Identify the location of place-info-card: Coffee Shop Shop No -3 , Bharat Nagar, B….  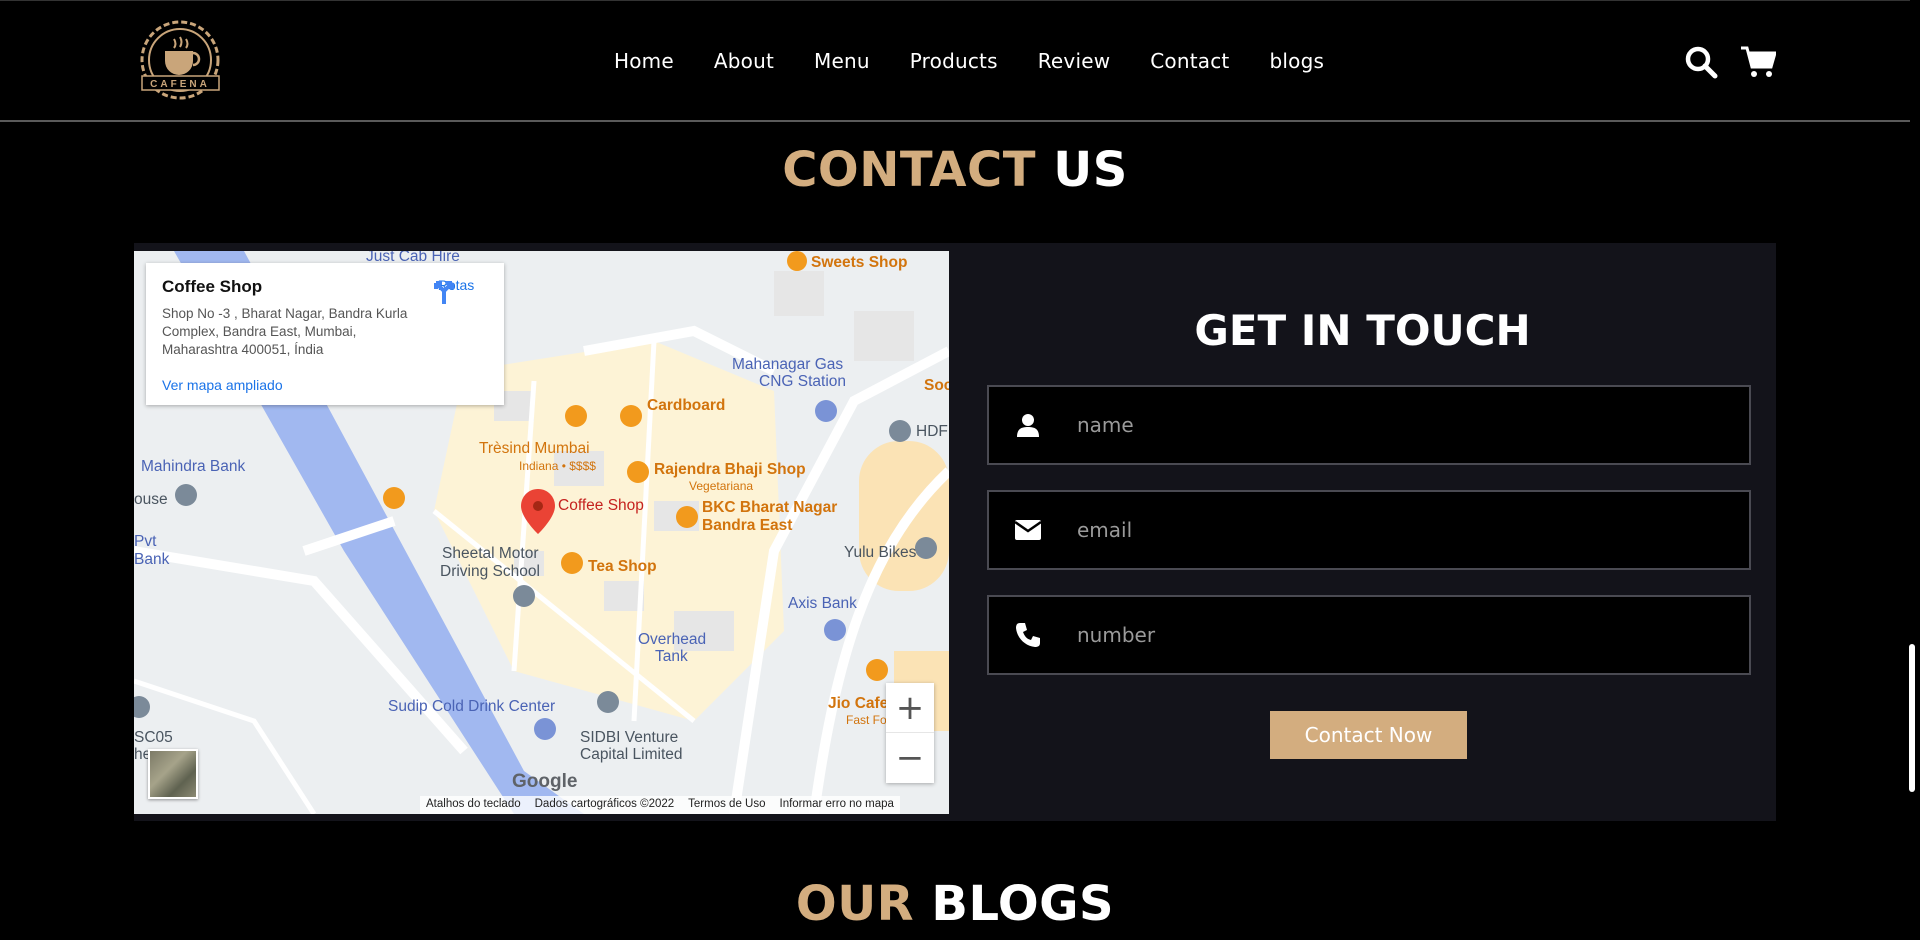
(325, 334).